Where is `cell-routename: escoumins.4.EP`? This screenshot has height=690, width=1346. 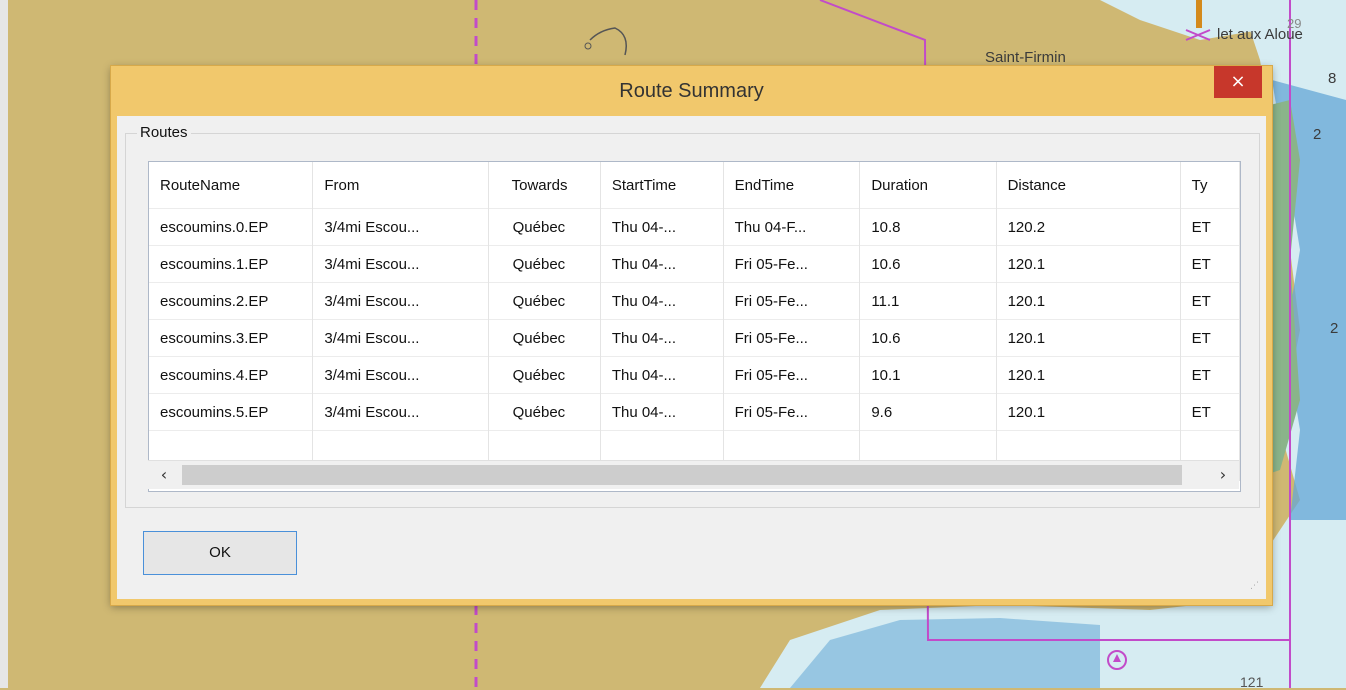 cell-routename: escoumins.4.EP is located at coordinates (231, 375).